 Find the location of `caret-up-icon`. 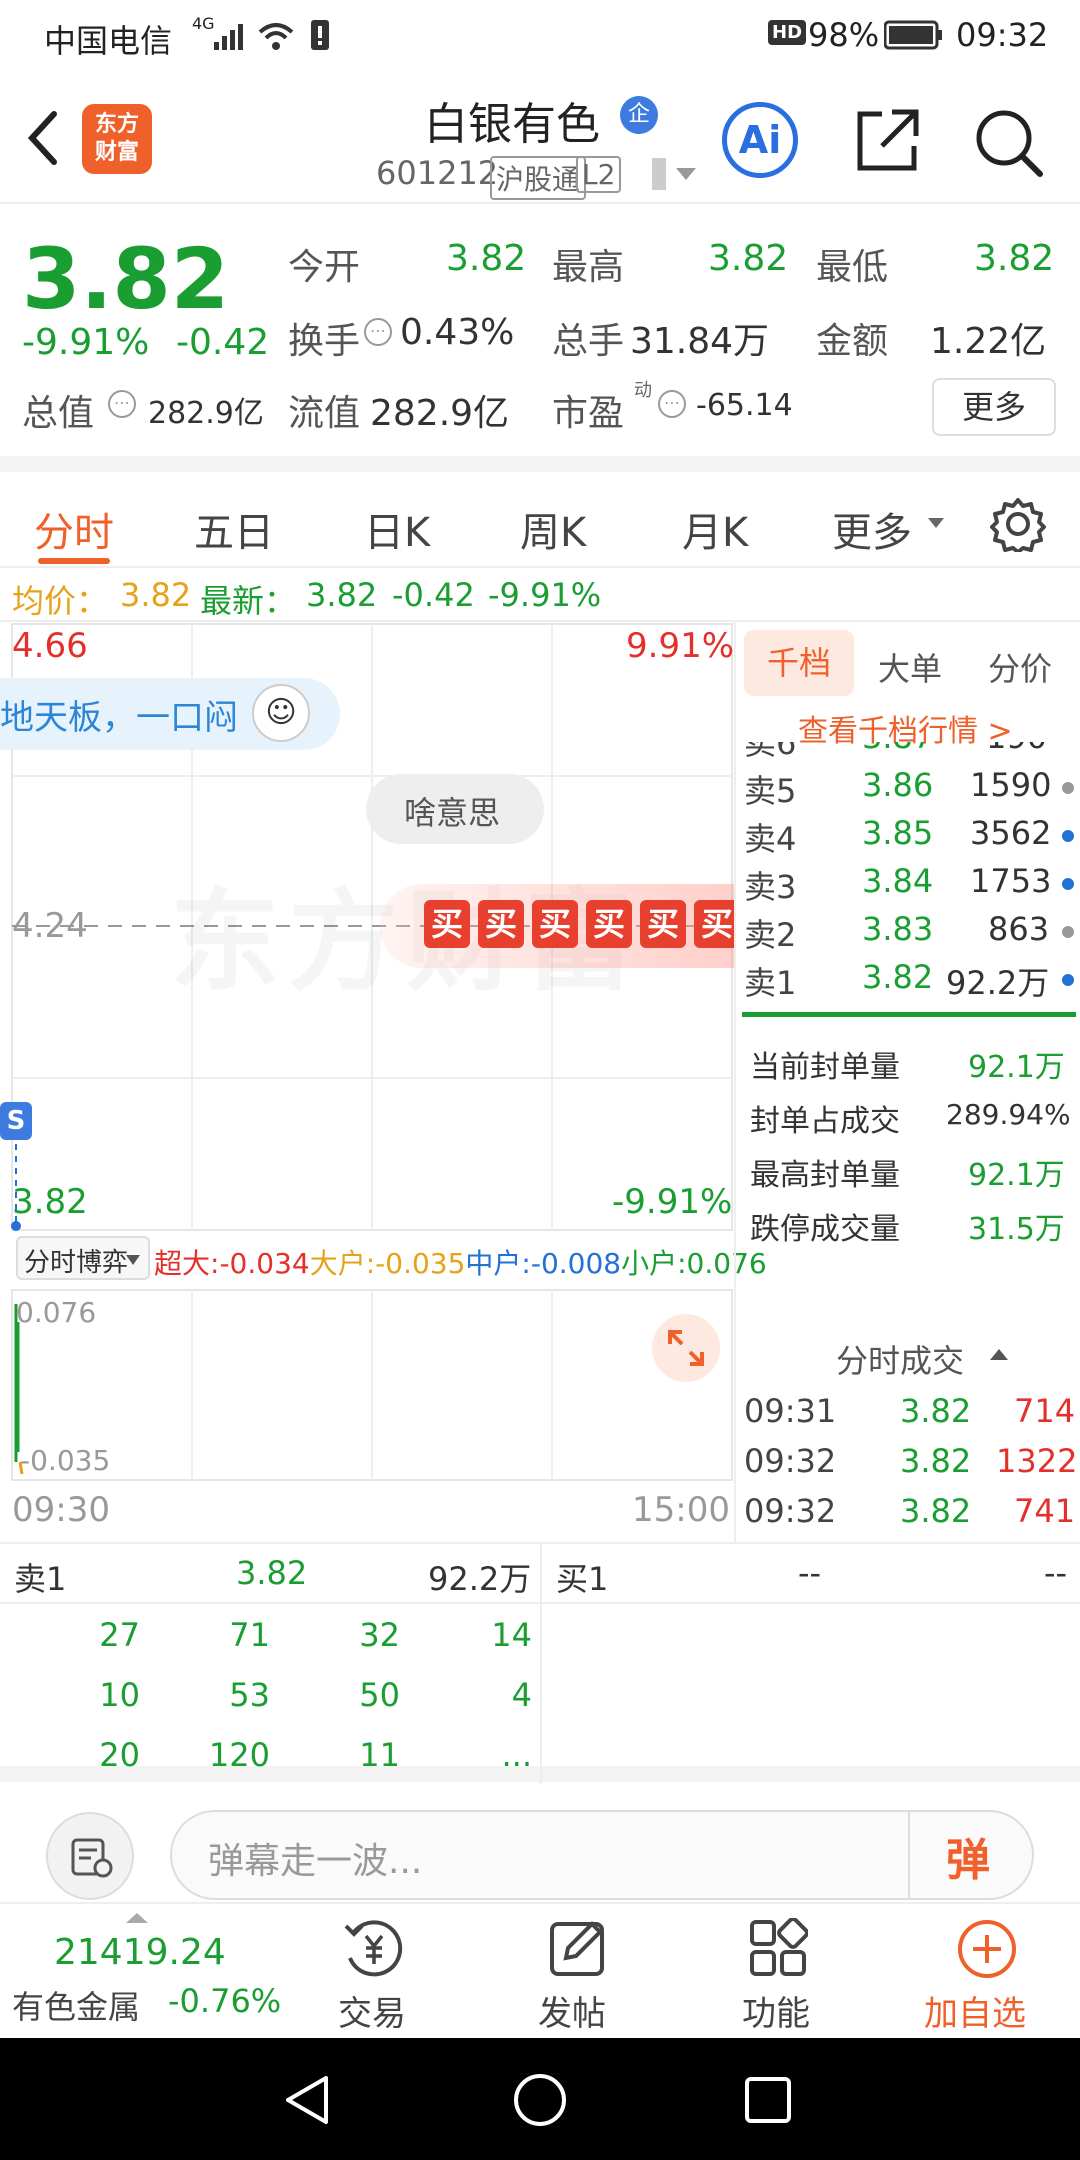

caret-up-icon is located at coordinates (999, 1354).